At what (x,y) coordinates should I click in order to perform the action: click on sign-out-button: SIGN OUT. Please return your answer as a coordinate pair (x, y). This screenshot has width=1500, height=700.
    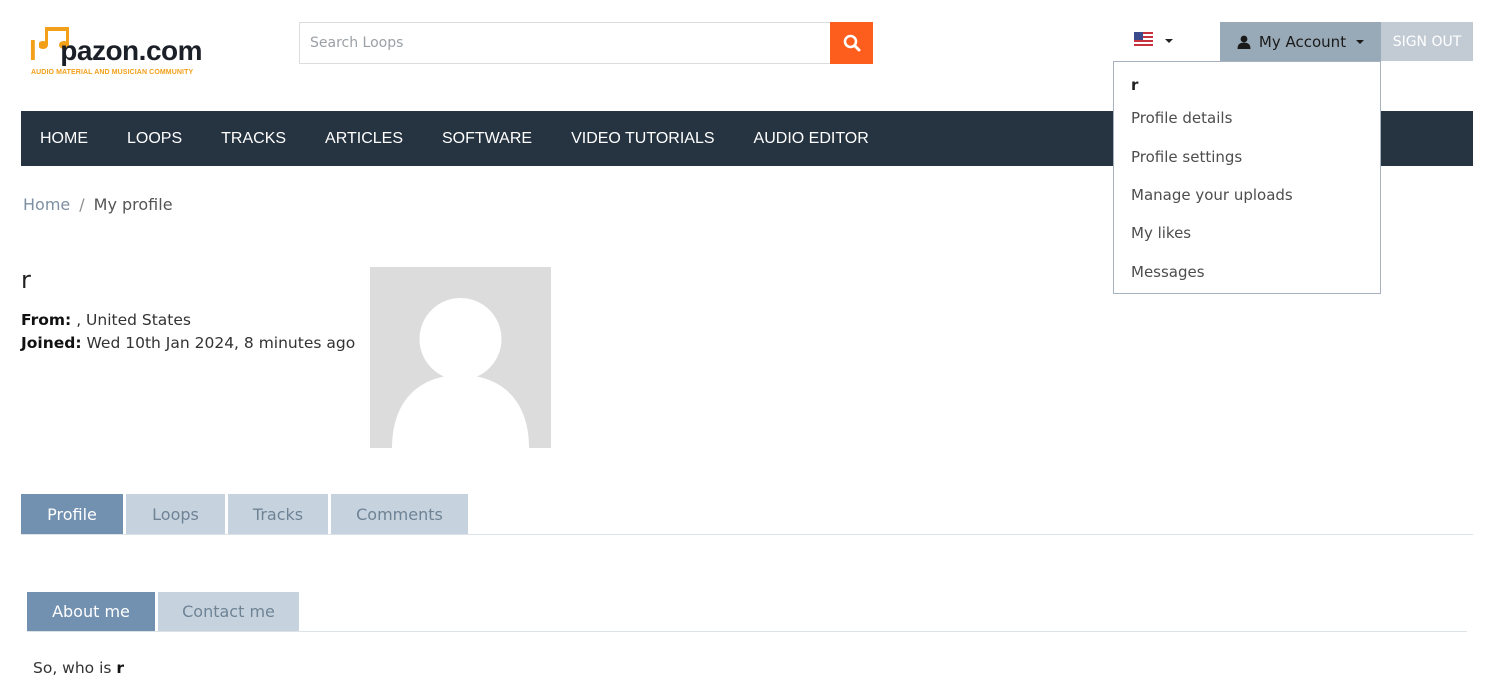
    Looking at the image, I should click on (1427, 41).